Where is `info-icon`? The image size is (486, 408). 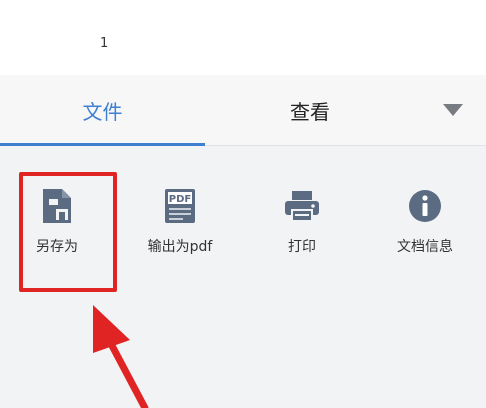
info-icon is located at coordinates (425, 206).